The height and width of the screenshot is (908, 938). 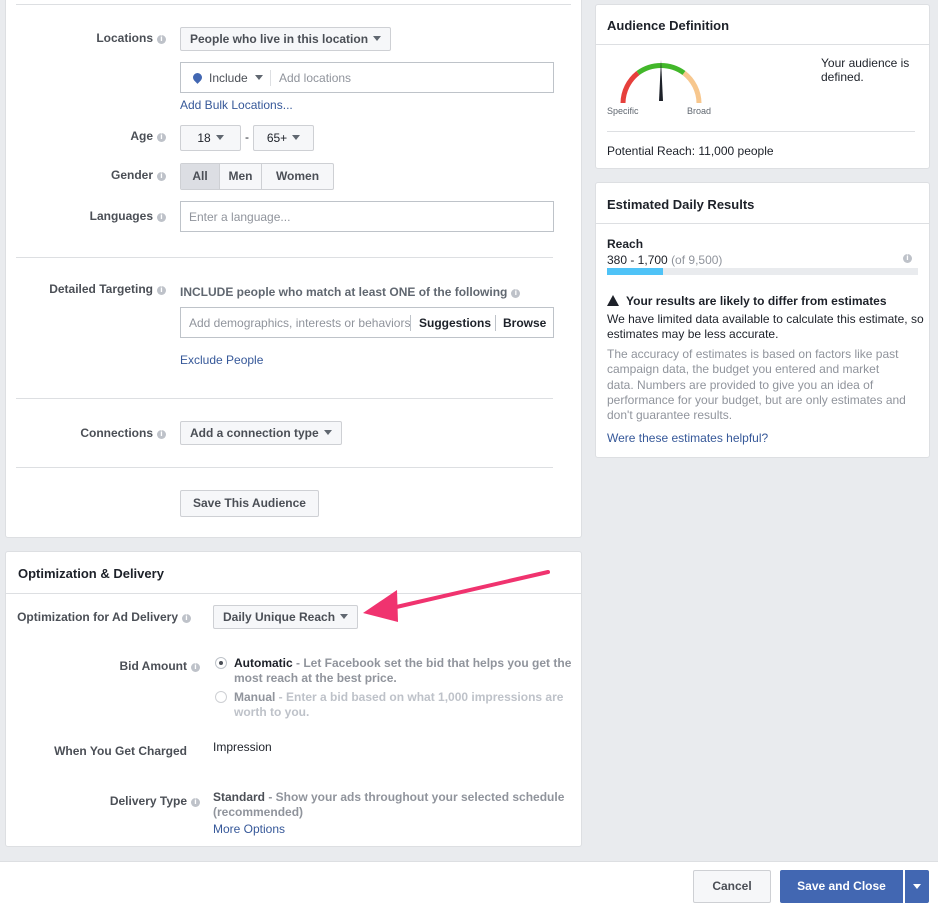 What do you see at coordinates (524, 323) in the screenshot?
I see `browse-button: Browse` at bounding box center [524, 323].